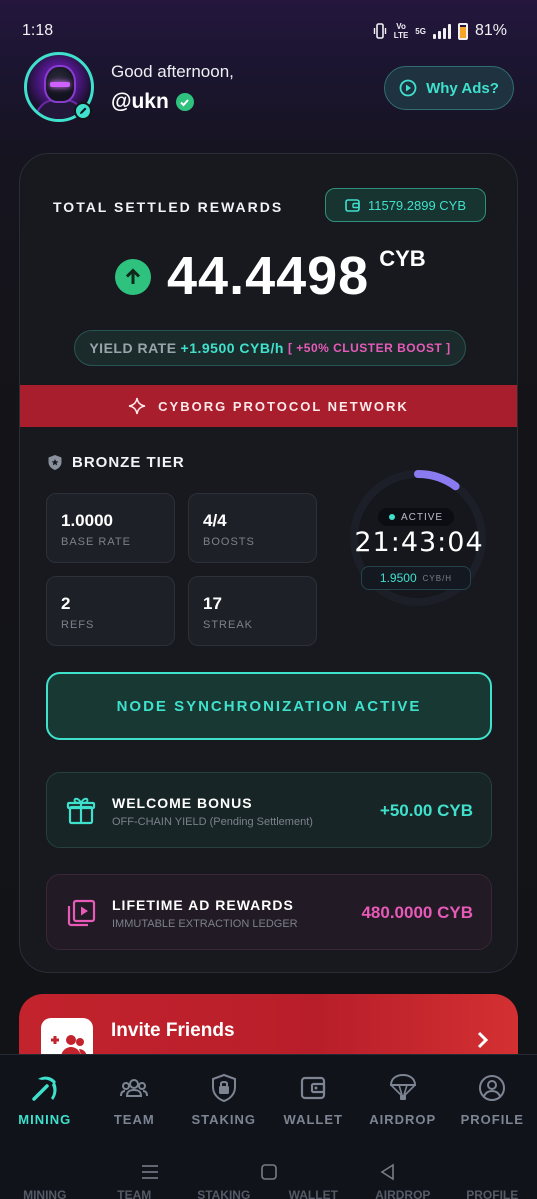 This screenshot has height=1199, width=537. Describe the element at coordinates (252, 611) in the screenshot. I see `stat-streak: 17 STREAK` at that location.